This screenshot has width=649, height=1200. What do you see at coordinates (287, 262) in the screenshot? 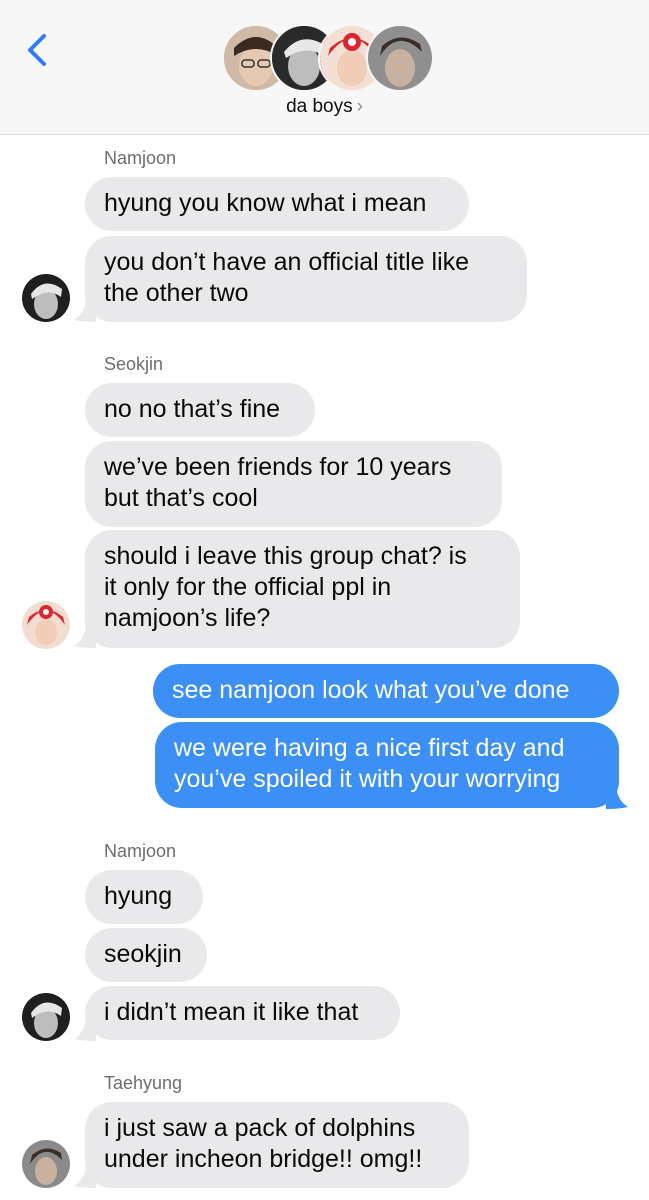
I see `message-text-line: you don’t have an official title like` at bounding box center [287, 262].